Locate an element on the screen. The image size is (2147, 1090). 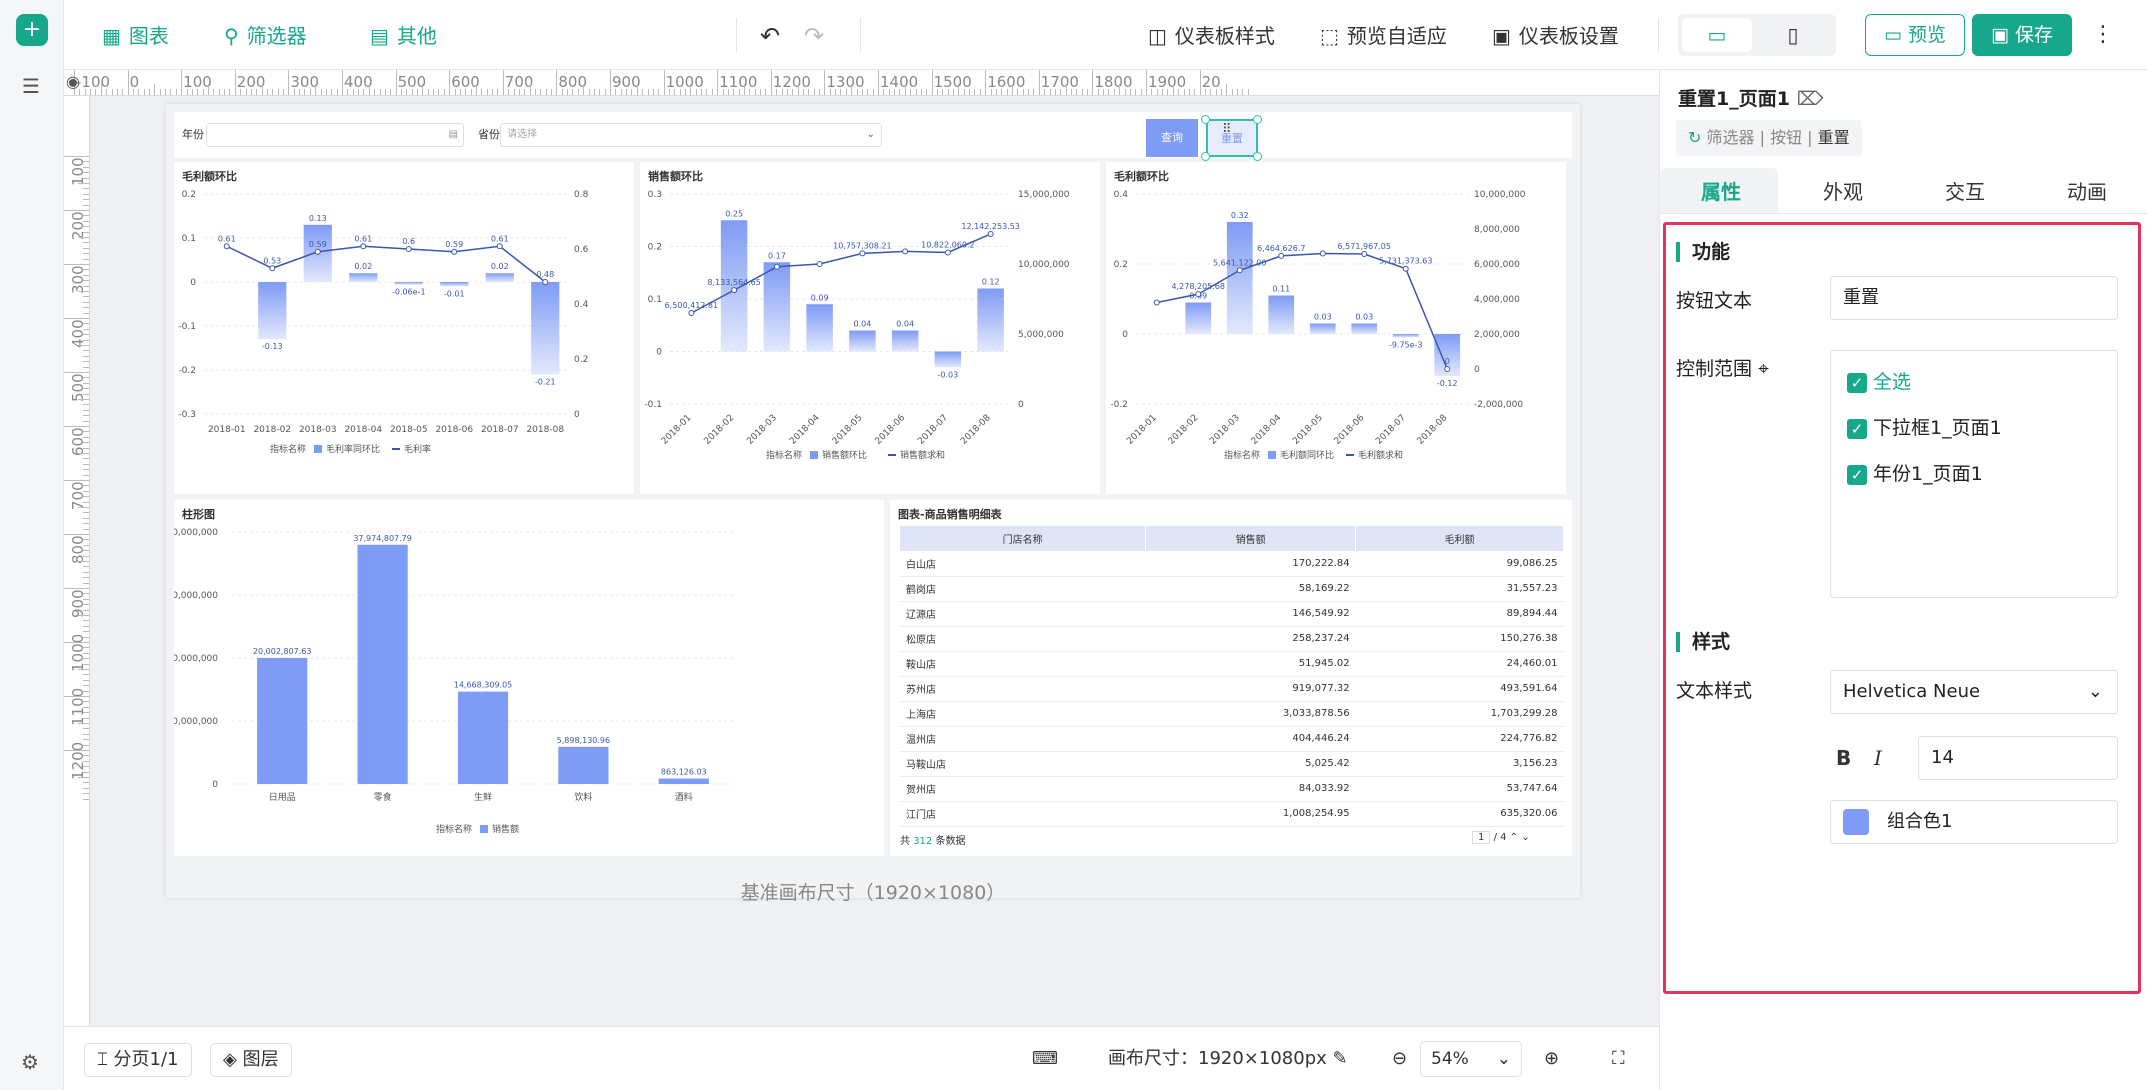
undo-icon: ↶ is located at coordinates (770, 36).